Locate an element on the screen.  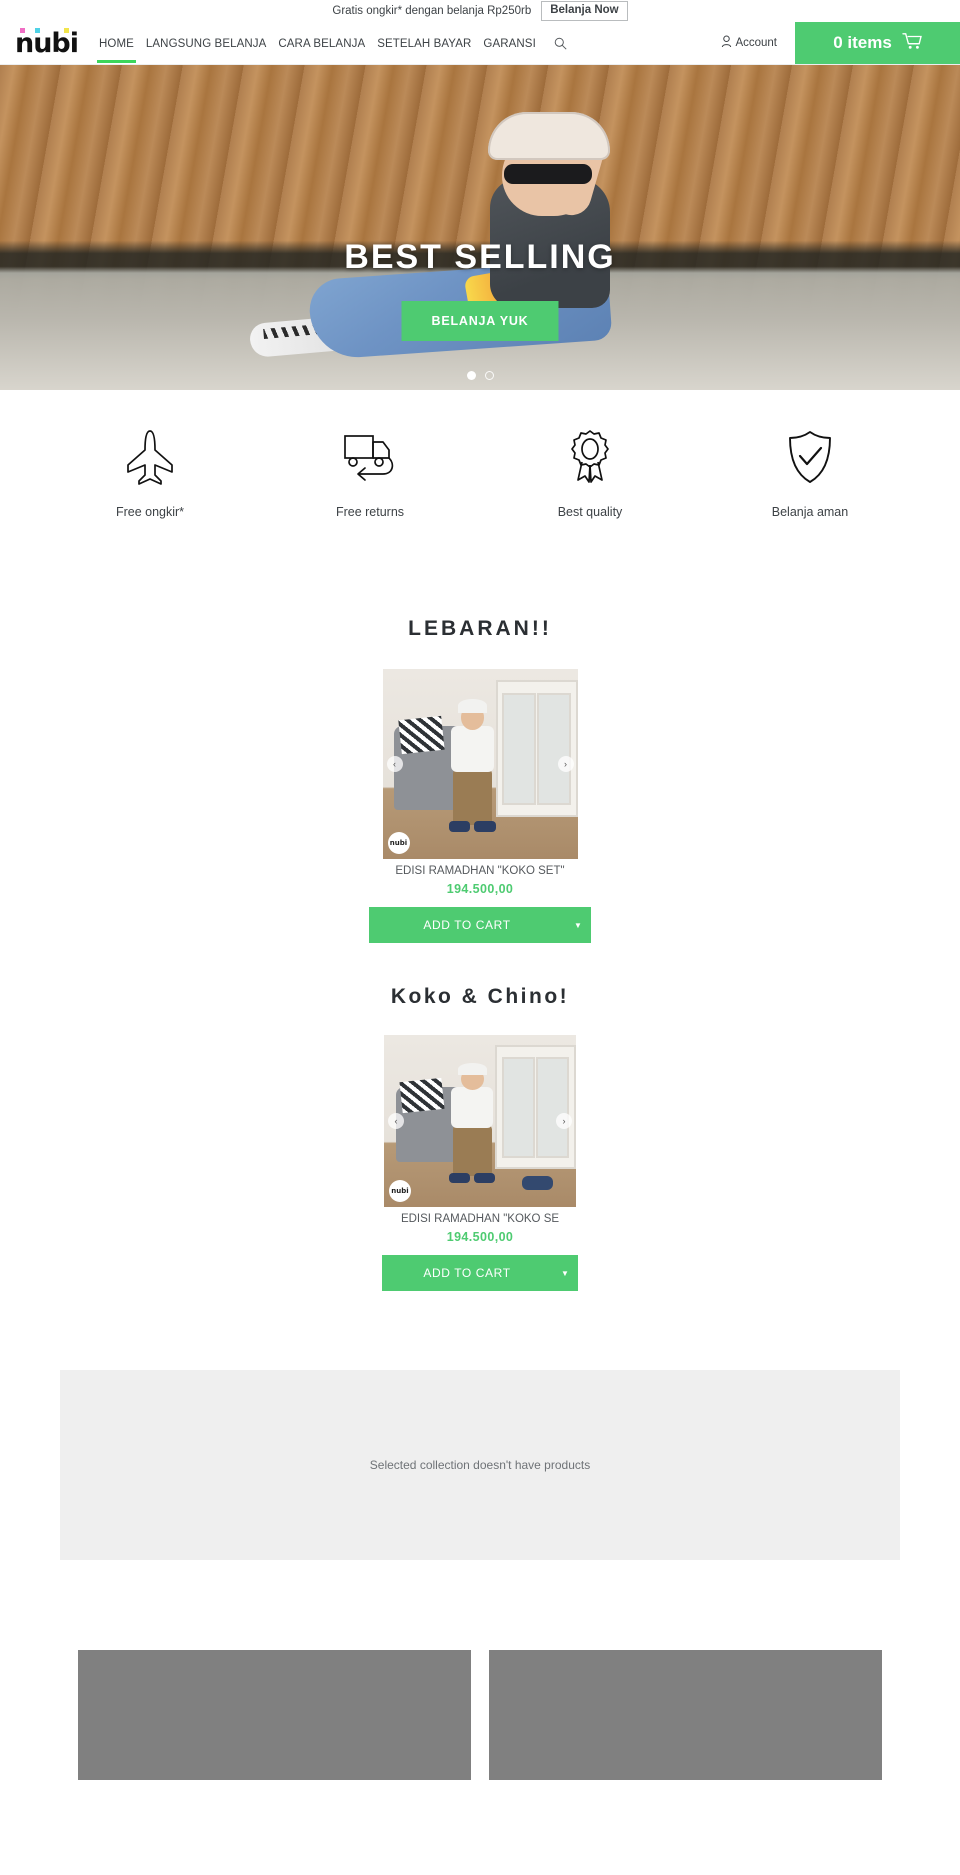
placeholder-block-left is located at coordinates (274, 1715).